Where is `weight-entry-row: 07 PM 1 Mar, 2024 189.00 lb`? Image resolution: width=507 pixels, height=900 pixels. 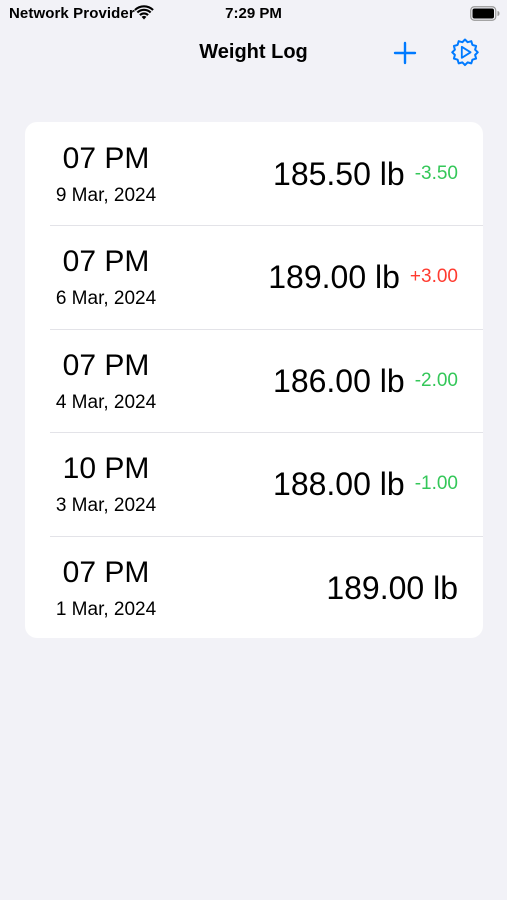
weight-entry-row: 07 PM 1 Mar, 2024 189.00 lb is located at coordinates (254, 586).